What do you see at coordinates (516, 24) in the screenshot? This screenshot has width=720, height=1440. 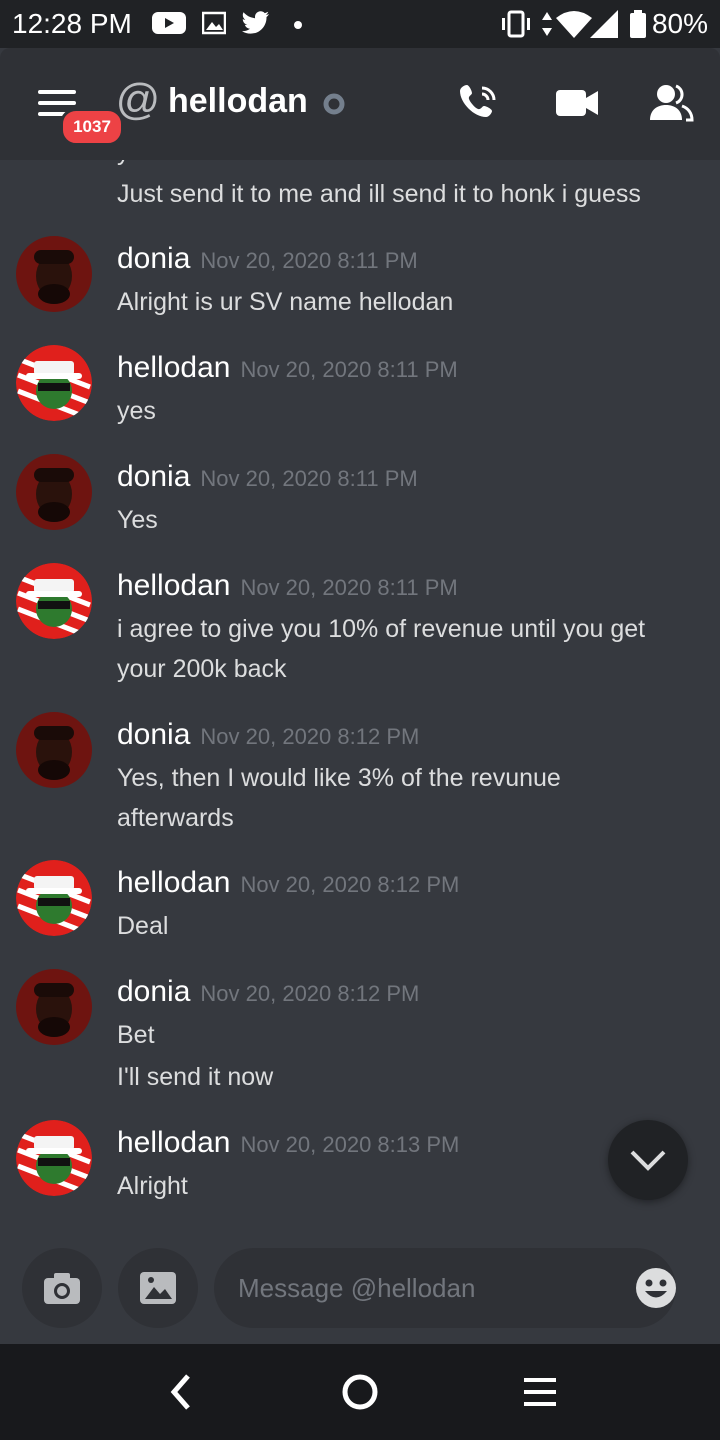 I see `vibrate-icon` at bounding box center [516, 24].